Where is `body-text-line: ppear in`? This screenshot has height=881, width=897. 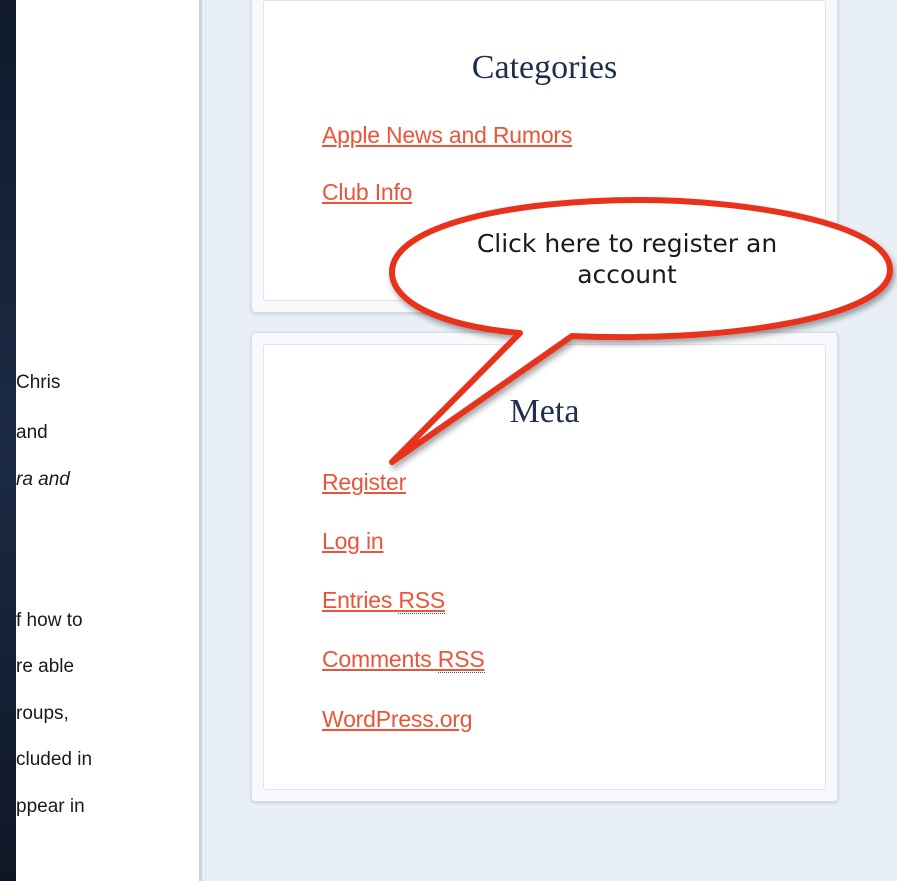 body-text-line: ppear in is located at coordinates (50, 806).